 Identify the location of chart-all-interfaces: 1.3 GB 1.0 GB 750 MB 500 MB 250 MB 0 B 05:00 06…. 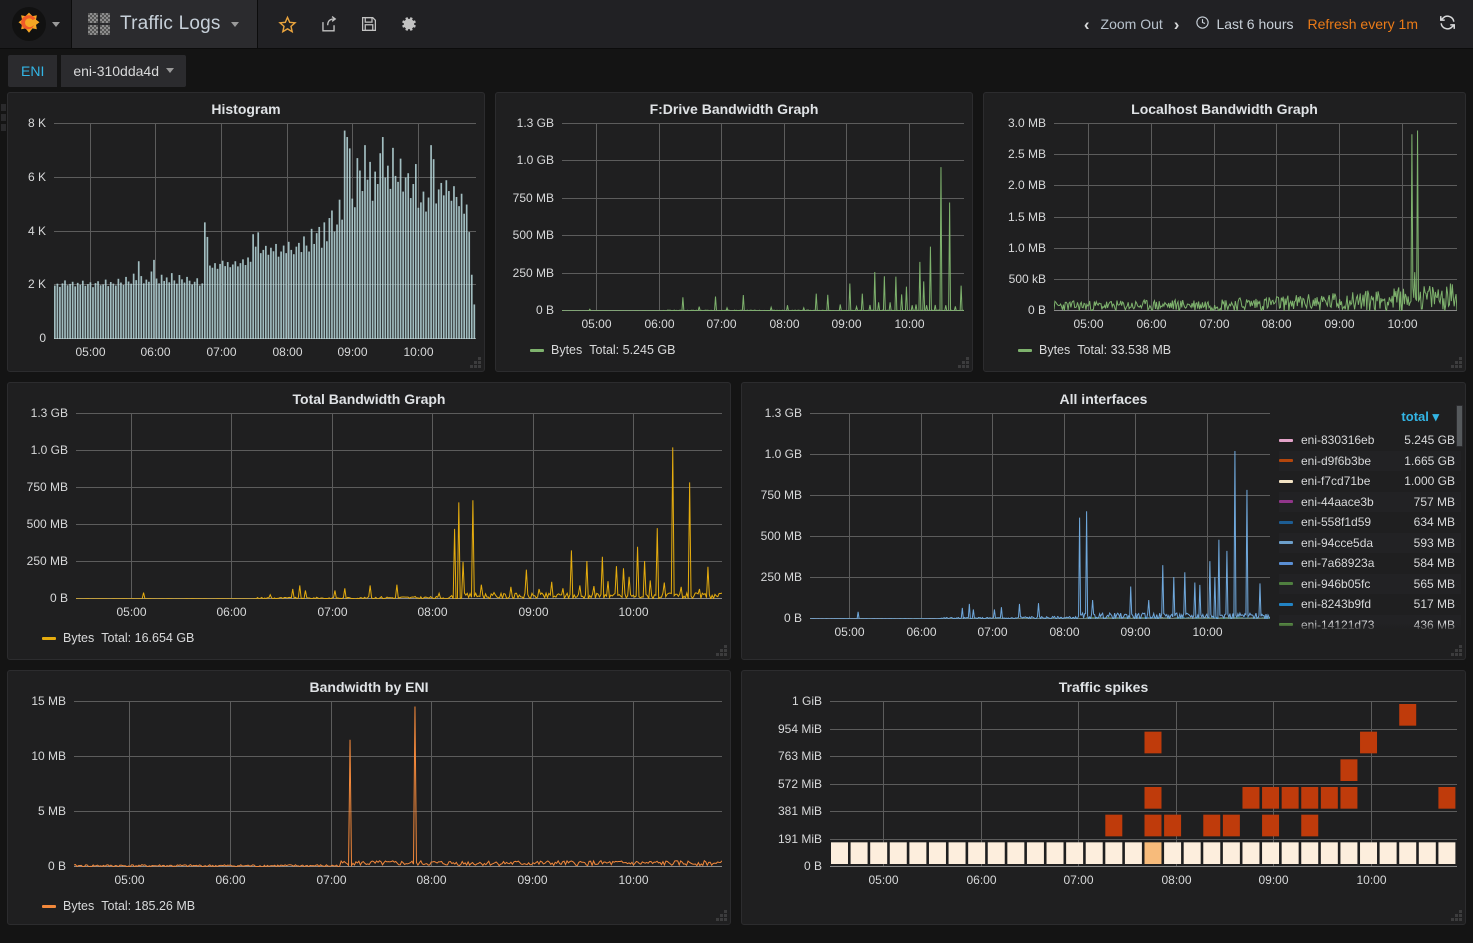
(1010, 530).